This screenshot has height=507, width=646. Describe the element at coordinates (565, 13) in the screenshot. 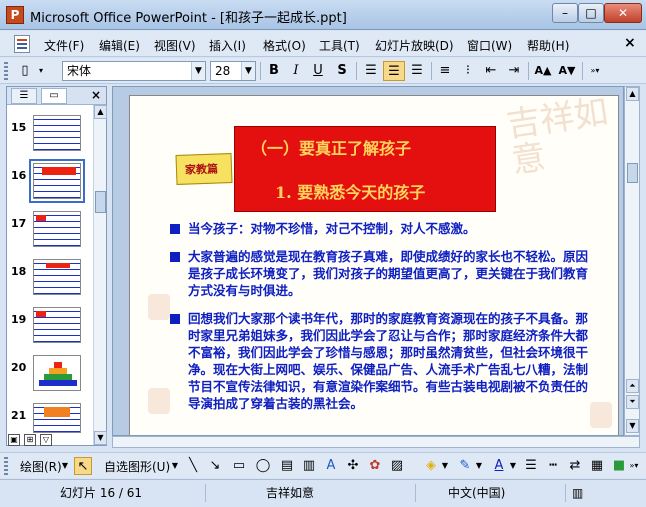

I see `minimize-button: –` at that location.